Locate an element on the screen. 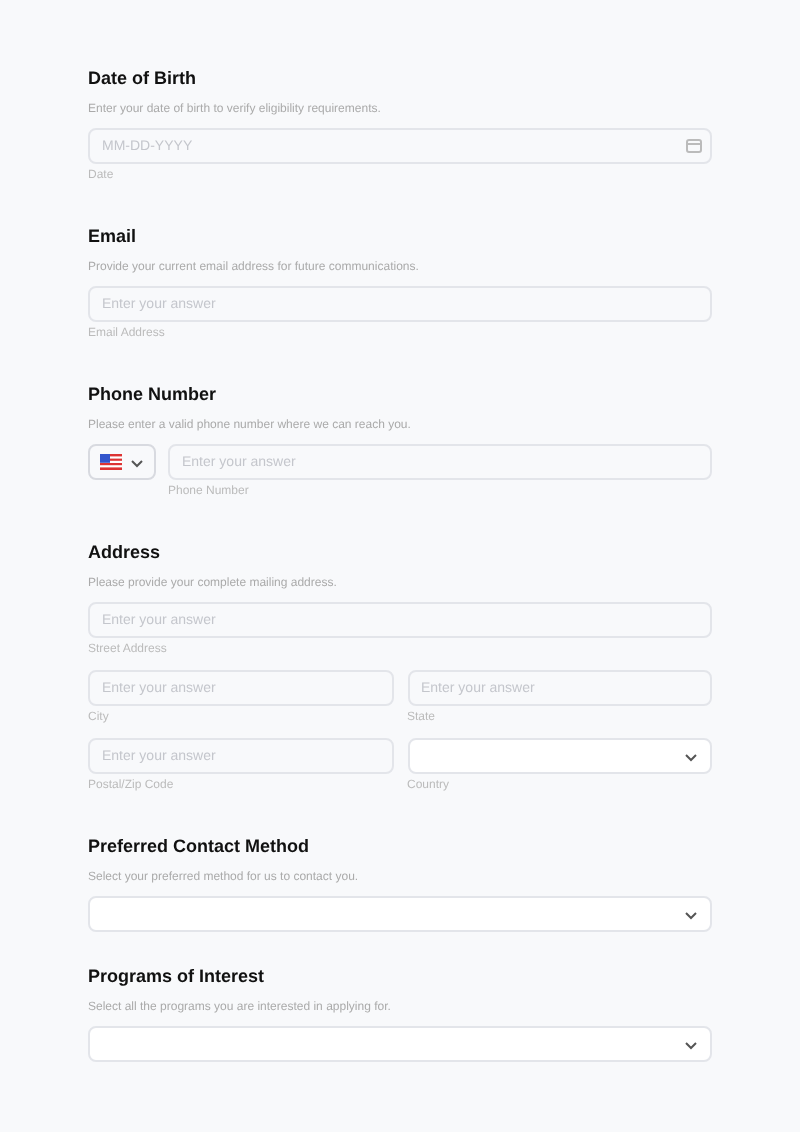 The width and height of the screenshot is (800, 1132). country-code-dropdown is located at coordinates (122, 462).